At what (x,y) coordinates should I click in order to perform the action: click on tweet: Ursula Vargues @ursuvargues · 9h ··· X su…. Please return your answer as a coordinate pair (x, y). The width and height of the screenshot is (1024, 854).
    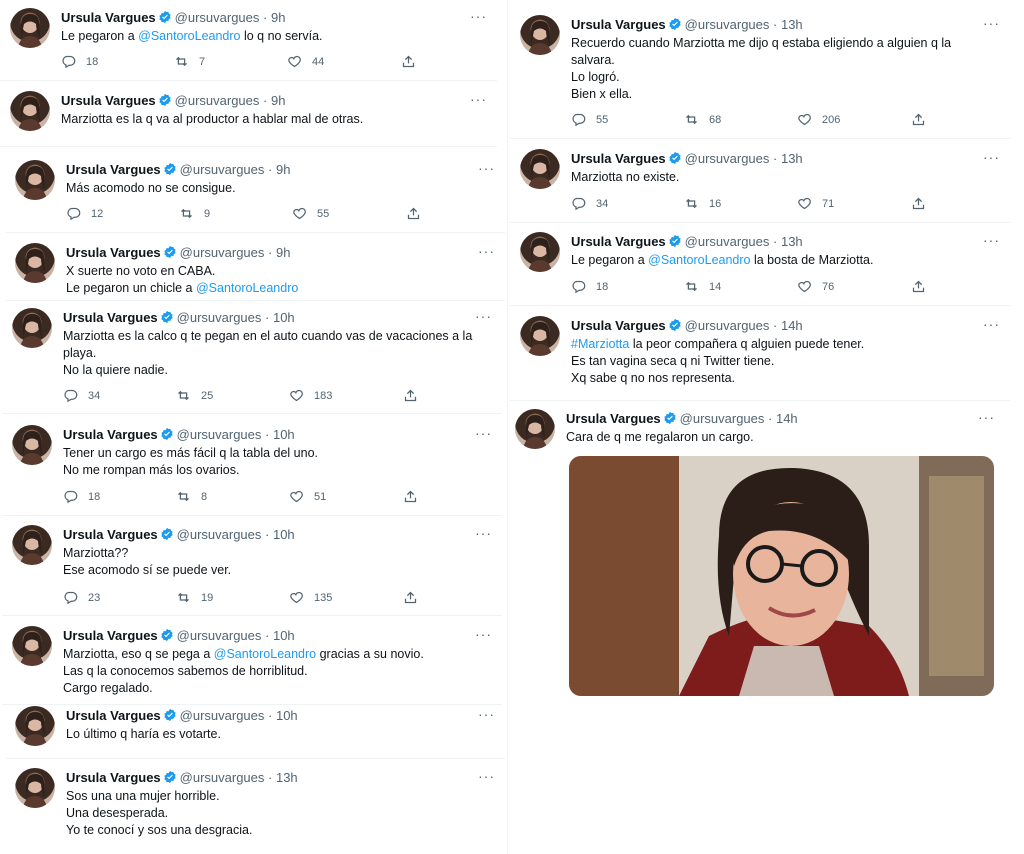
    Looking at the image, I should click on (260, 271).